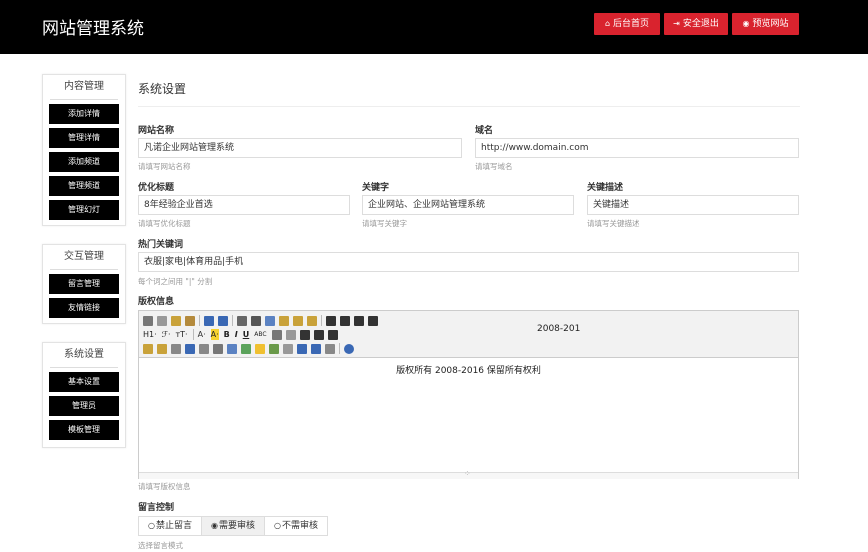 The image size is (868, 552). Describe the element at coordinates (284, 320) in the screenshot. I see `paste-icon` at that location.